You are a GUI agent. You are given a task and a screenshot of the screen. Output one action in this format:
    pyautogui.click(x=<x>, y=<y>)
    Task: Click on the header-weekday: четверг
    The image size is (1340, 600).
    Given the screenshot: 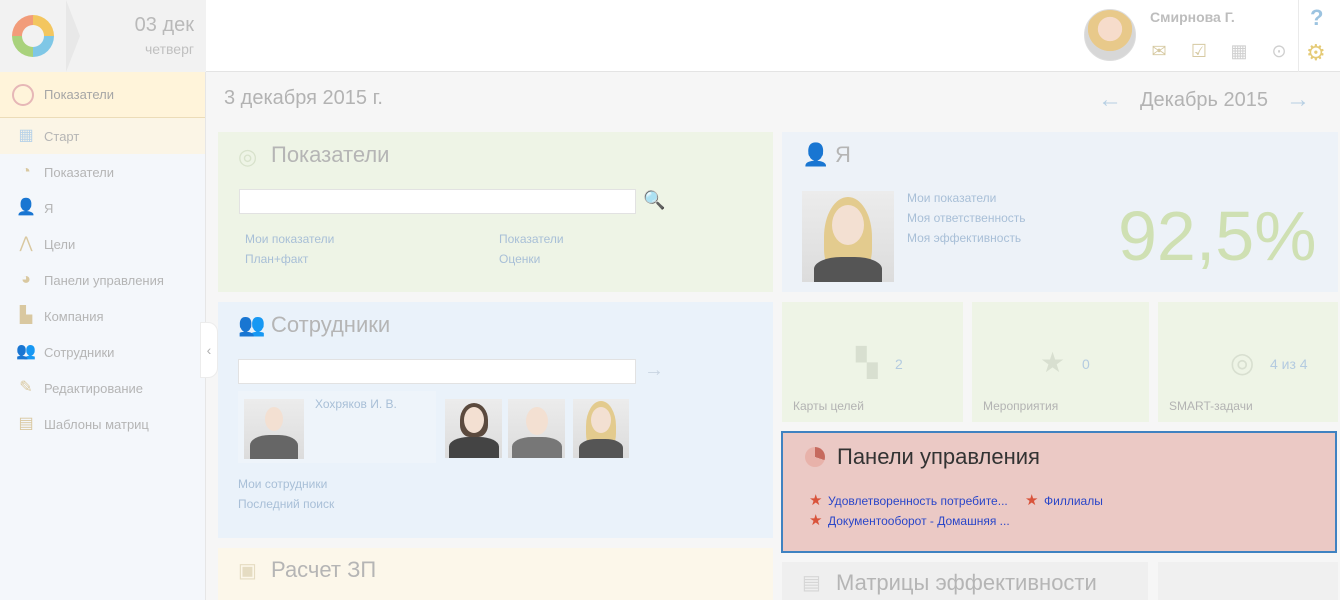 What is the action you would take?
    pyautogui.click(x=169, y=49)
    